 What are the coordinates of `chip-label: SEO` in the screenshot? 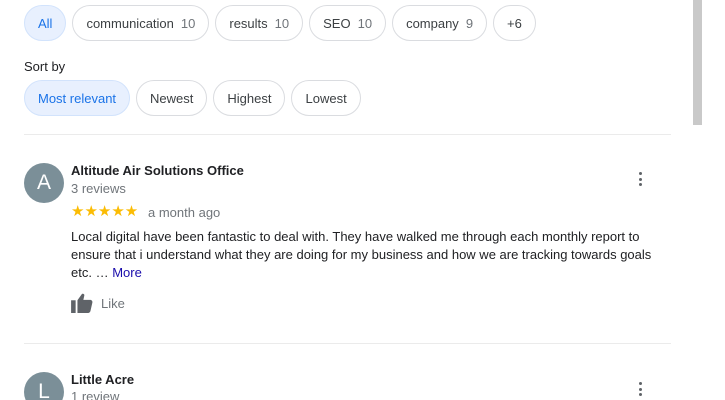 It's located at (337, 23).